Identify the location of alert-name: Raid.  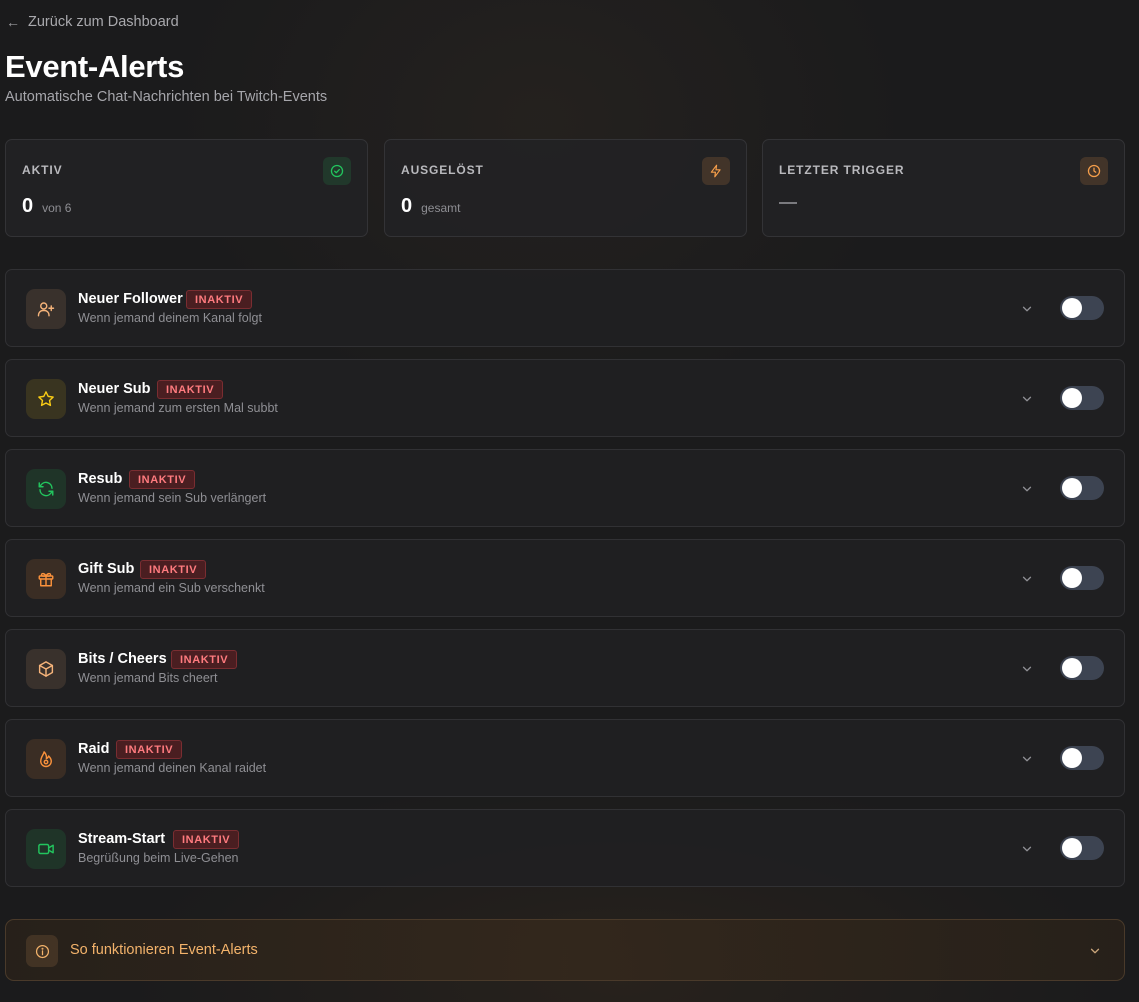
(94, 749).